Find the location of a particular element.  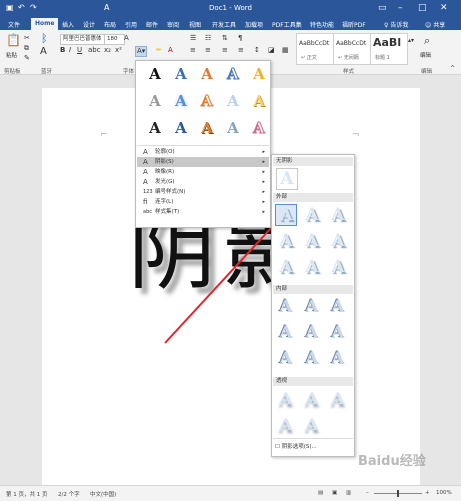

shadow-inner-2: A is located at coordinates (312, 307).